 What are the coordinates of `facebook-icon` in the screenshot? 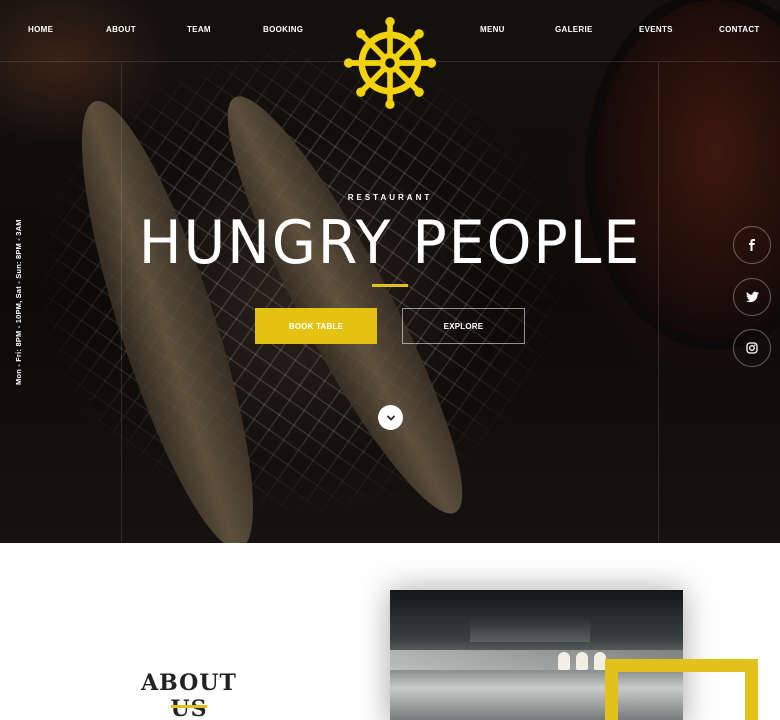 It's located at (752, 245).